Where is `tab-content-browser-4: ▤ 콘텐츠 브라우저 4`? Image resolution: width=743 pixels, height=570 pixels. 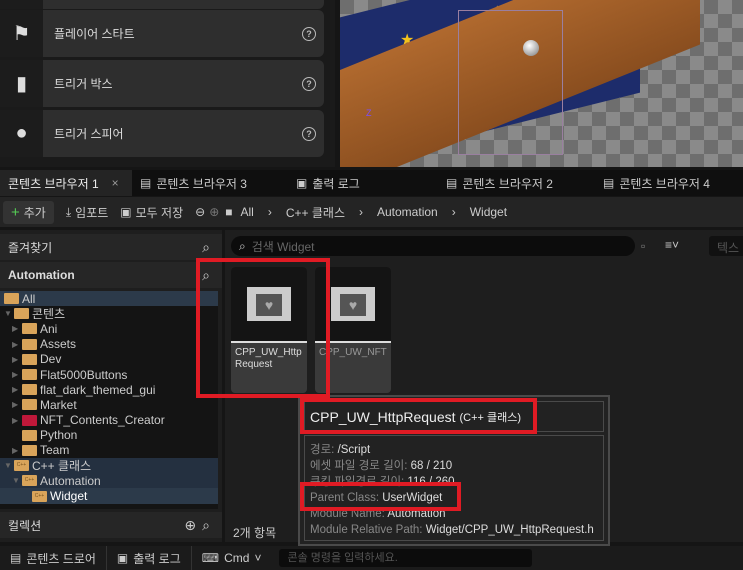
tab-content-browser-4: ▤ 콘텐츠 브라우저 4 is located at coordinates (656, 183).